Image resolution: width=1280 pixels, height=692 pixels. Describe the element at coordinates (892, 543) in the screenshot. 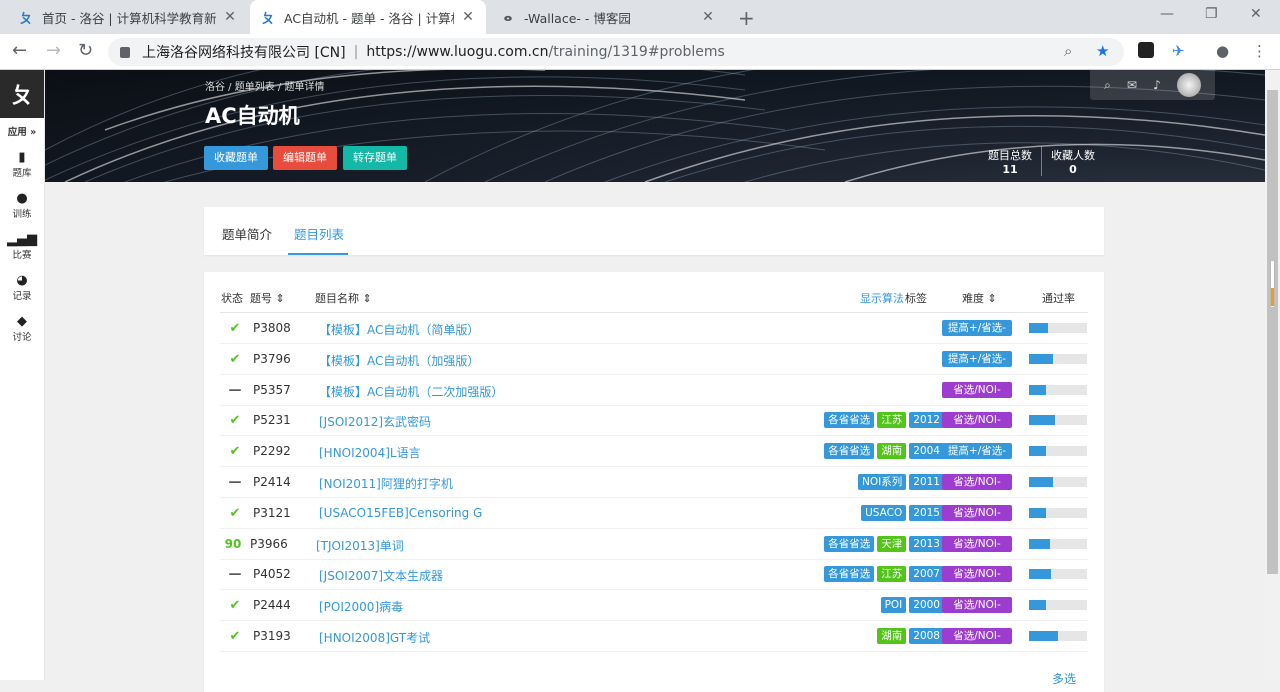

I see `tag-badge: 天津` at that location.